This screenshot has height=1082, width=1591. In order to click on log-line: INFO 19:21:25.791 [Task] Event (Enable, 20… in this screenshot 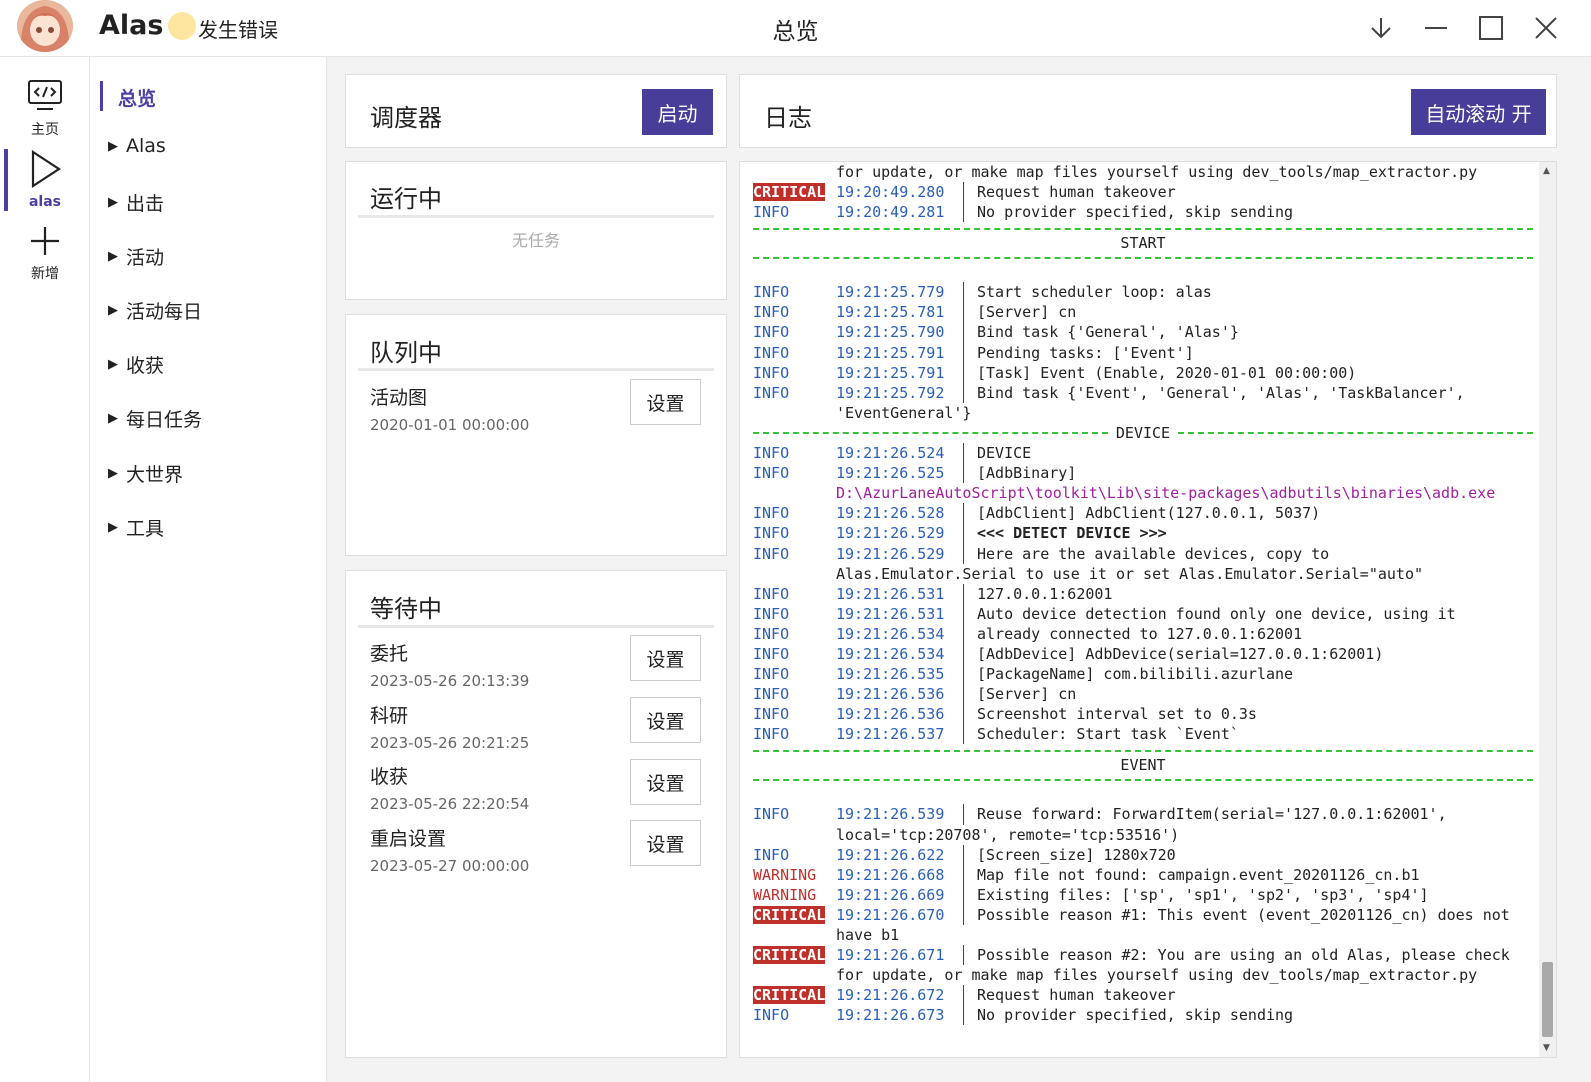, I will do `click(1143, 372)`.